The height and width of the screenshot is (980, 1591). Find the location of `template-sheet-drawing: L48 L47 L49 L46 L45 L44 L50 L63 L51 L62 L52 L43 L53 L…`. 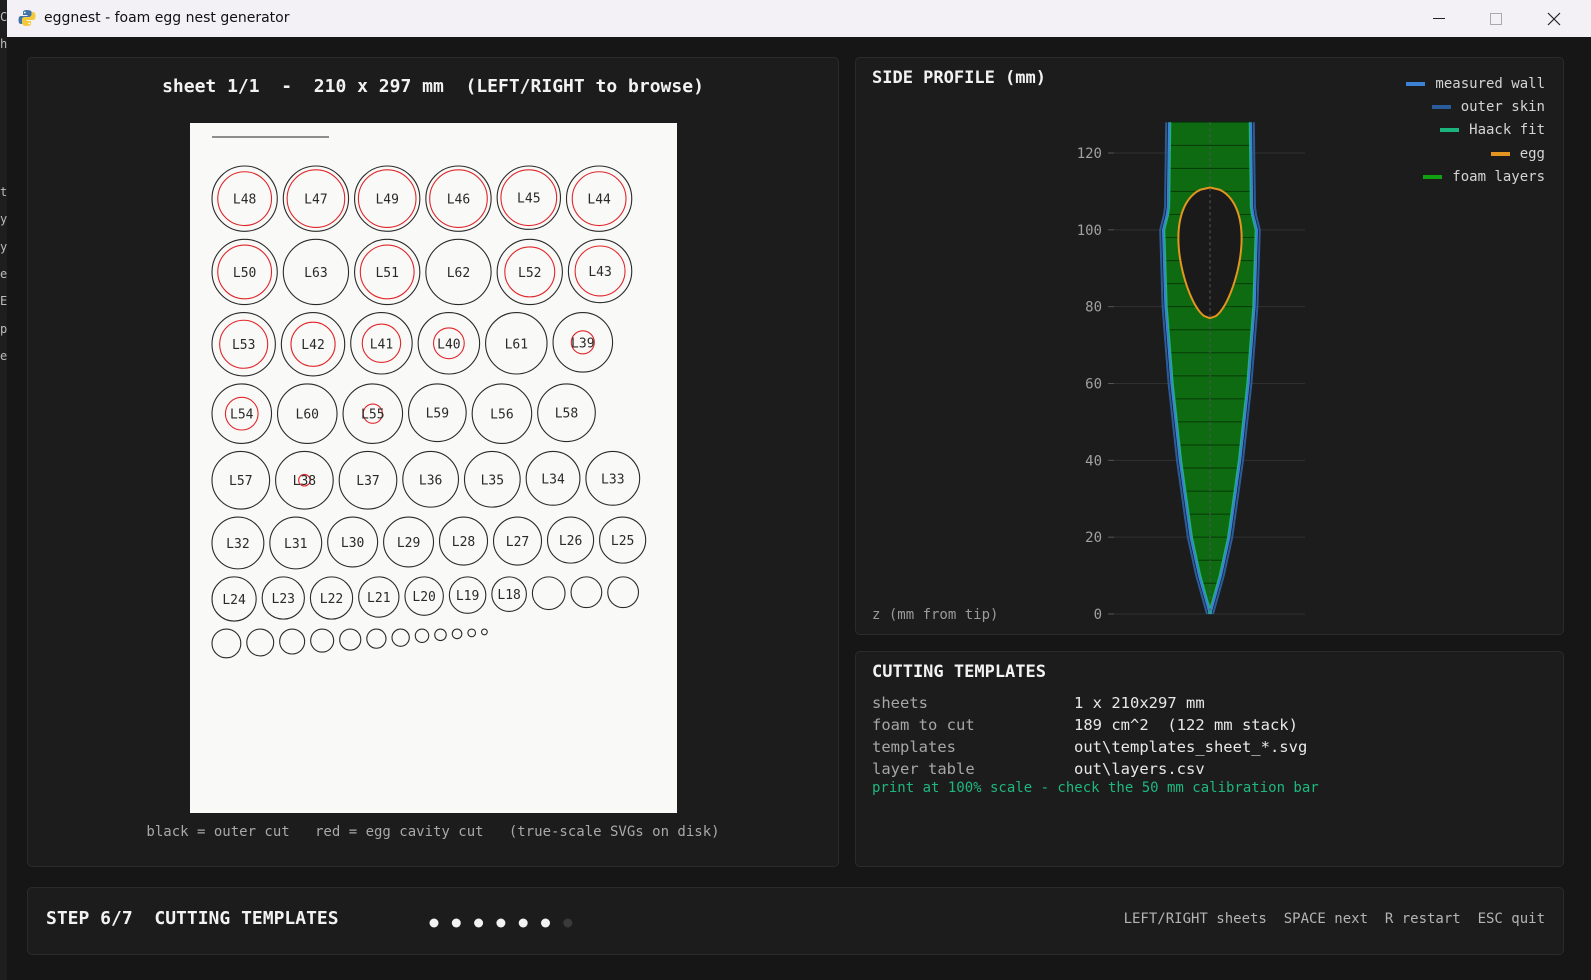

template-sheet-drawing: L48 L47 L49 L46 L45 L44 L50 L63 L51 L62 L52 L43 L53 L… is located at coordinates (429, 397).